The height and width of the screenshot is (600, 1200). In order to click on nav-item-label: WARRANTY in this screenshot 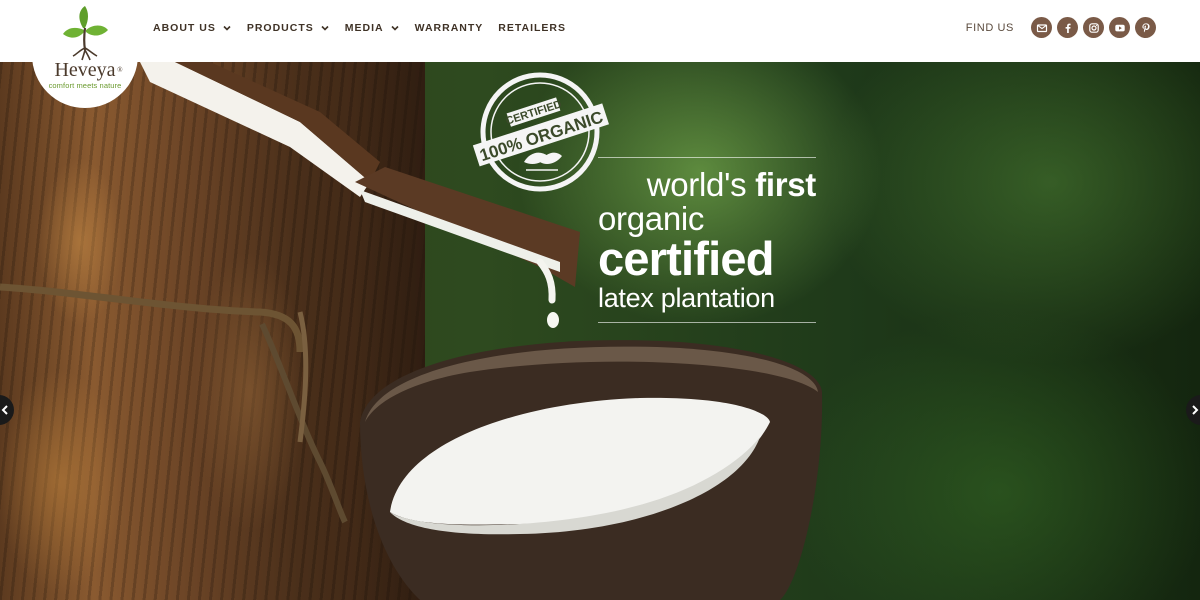, I will do `click(449, 28)`.